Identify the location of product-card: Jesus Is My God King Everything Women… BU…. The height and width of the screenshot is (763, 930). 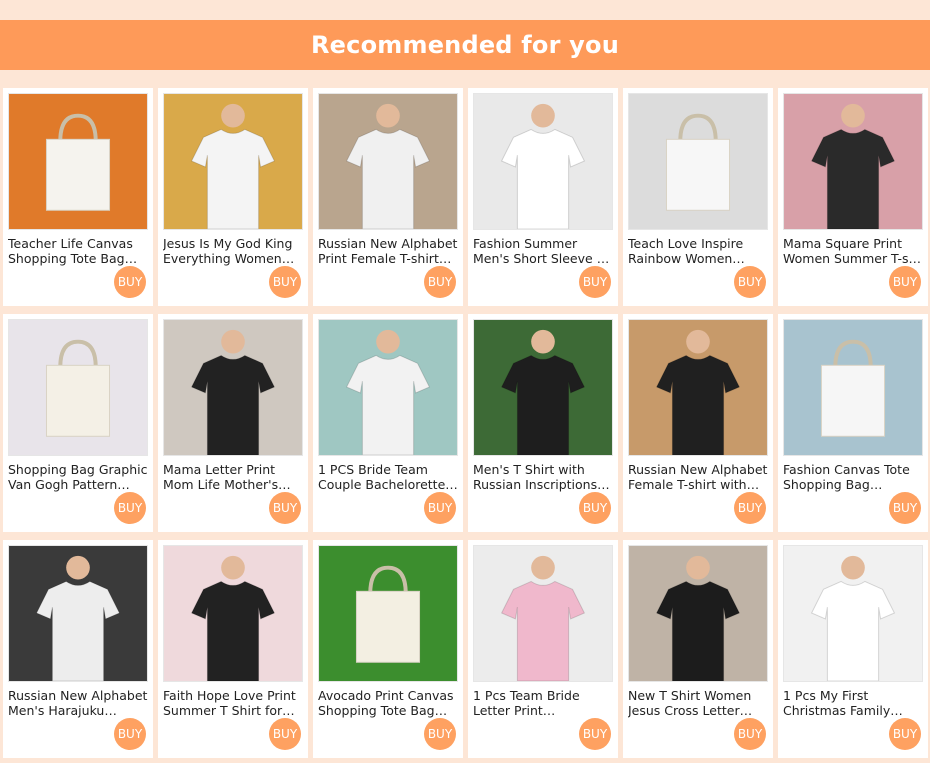
(233, 197).